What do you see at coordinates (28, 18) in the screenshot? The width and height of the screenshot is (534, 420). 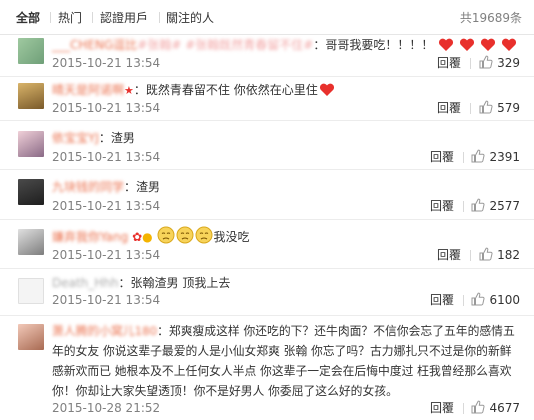 I see `tab-all: 全部` at bounding box center [28, 18].